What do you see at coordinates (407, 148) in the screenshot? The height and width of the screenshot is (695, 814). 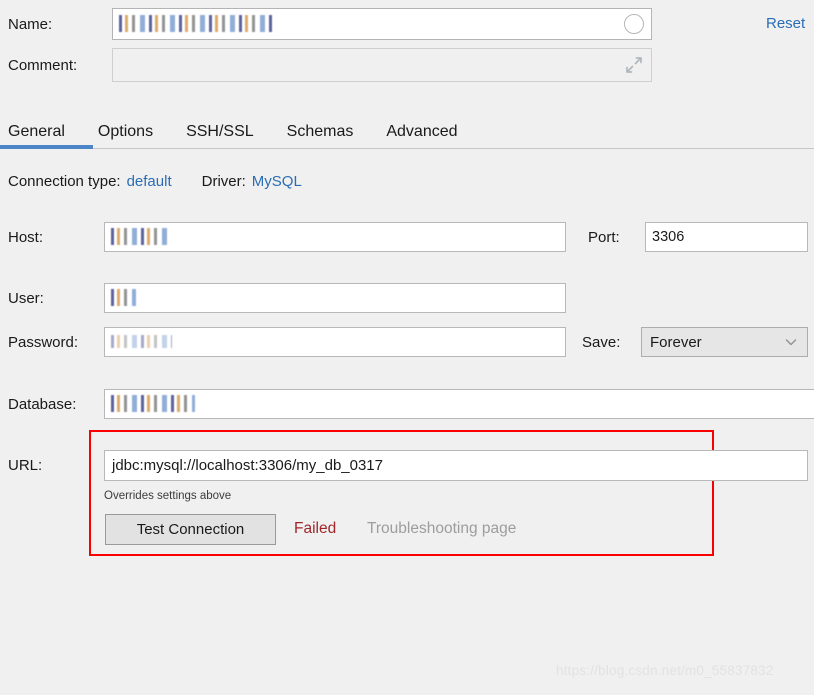 I see `tab-separator` at bounding box center [407, 148].